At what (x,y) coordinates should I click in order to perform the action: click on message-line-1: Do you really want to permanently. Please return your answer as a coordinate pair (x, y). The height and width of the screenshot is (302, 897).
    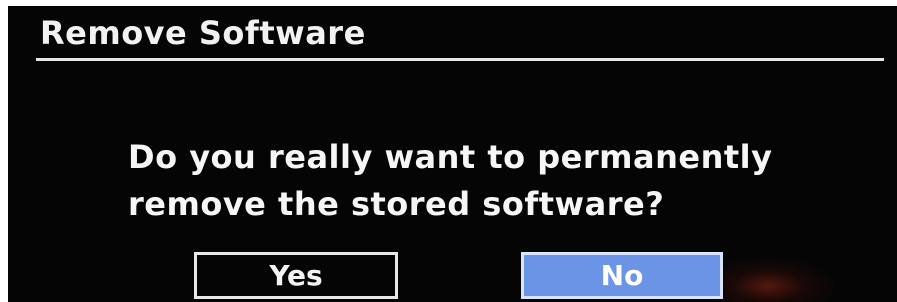
    Looking at the image, I should click on (450, 157).